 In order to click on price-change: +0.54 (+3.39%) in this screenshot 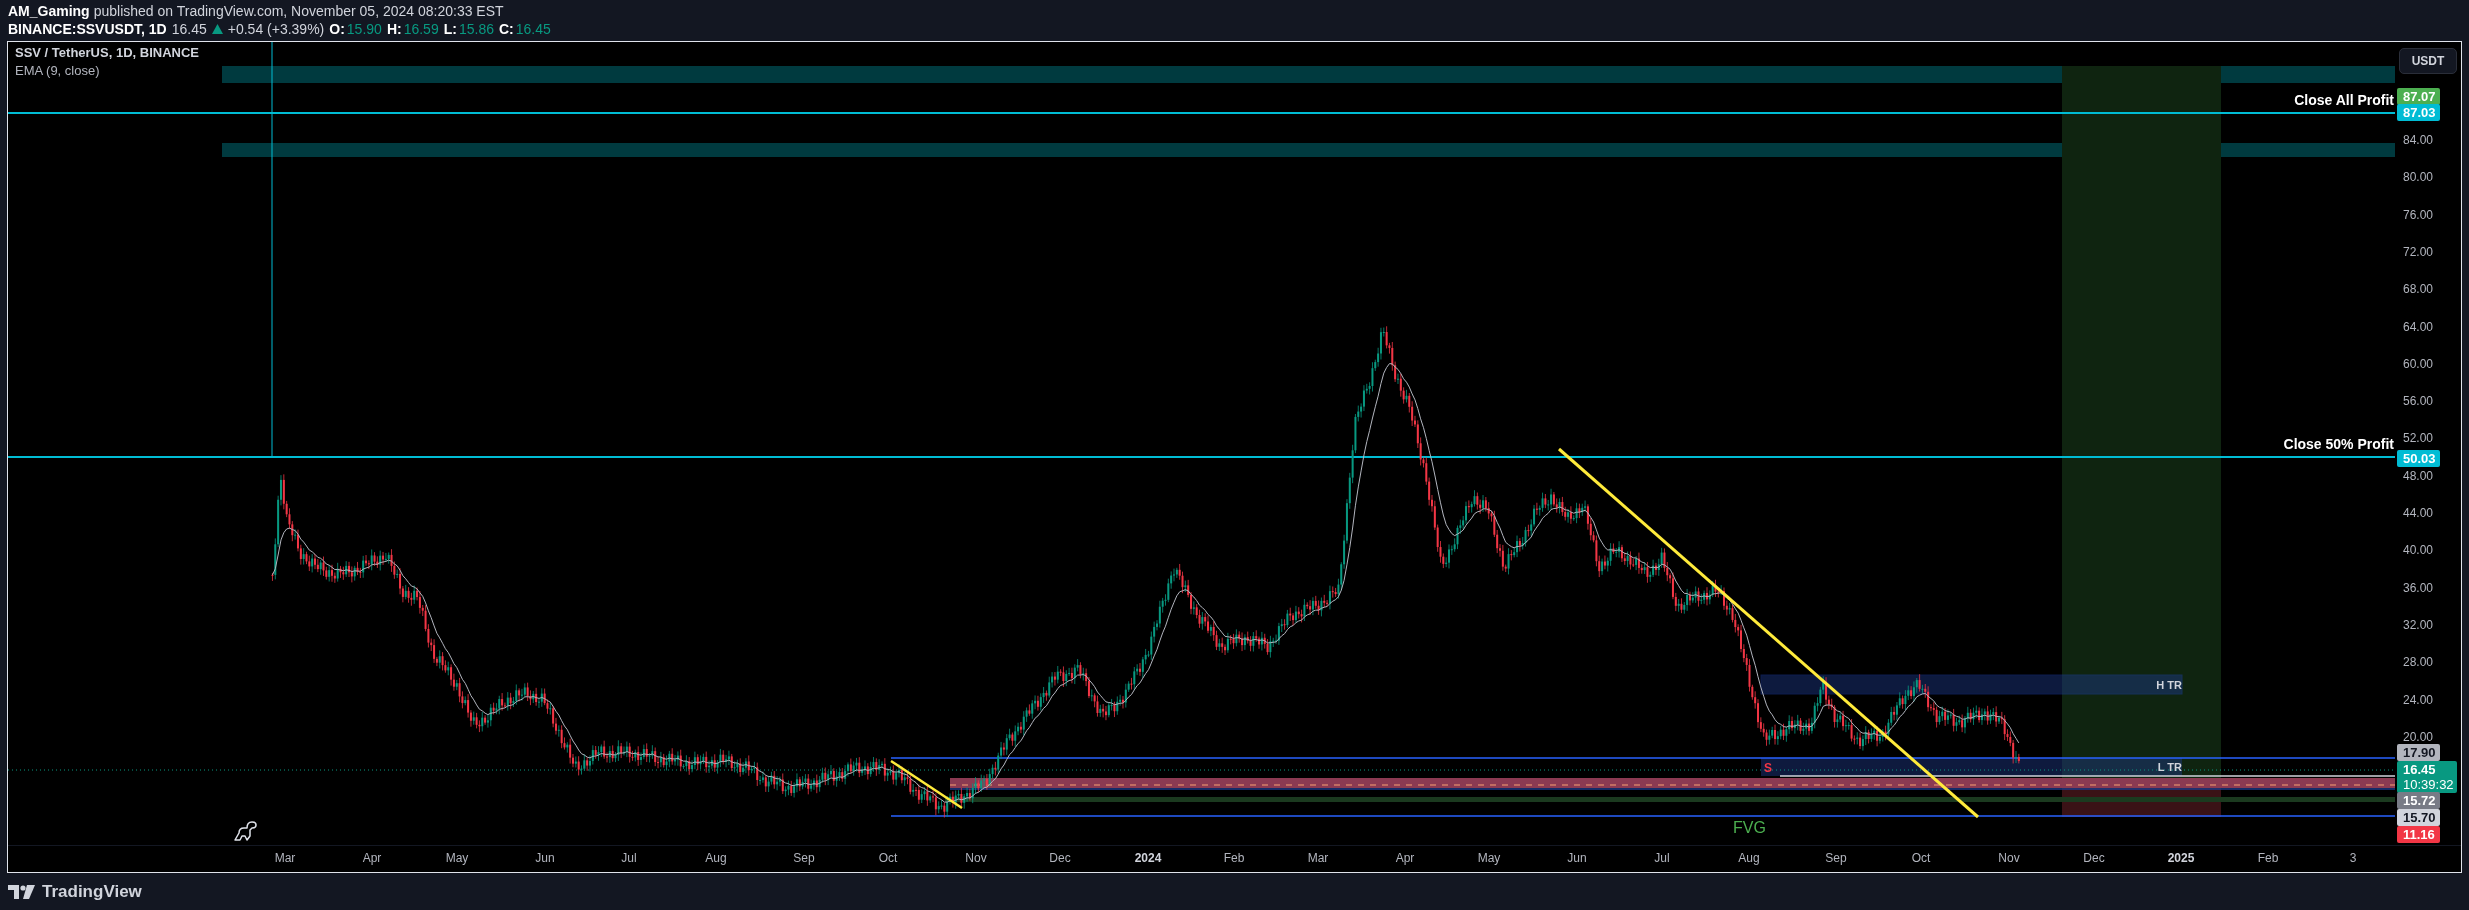, I will do `click(276, 29)`.